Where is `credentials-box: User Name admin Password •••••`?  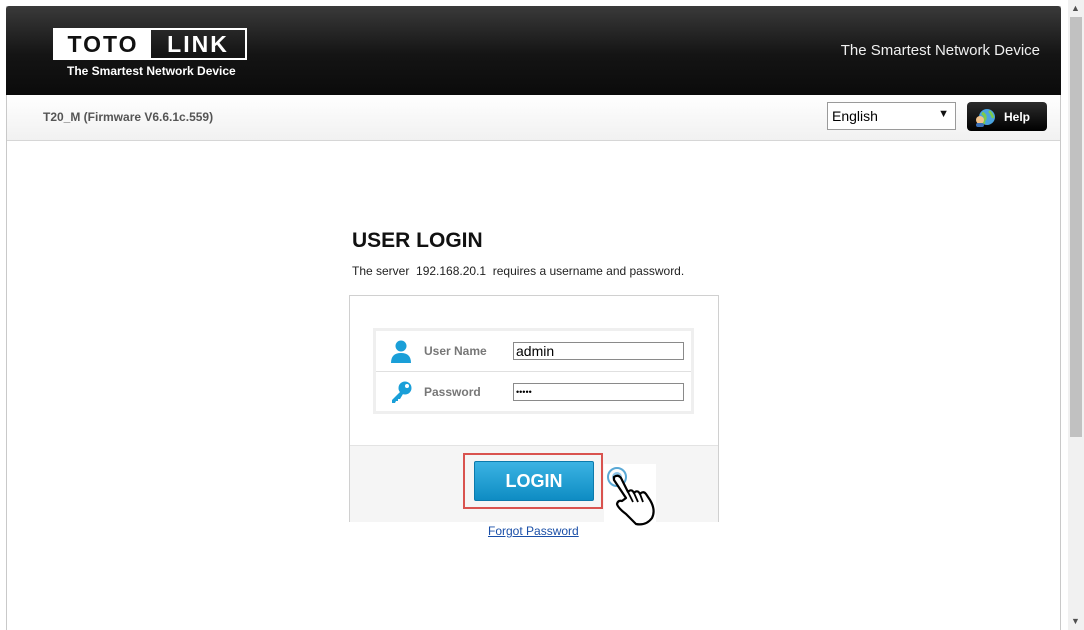 credentials-box: User Name admin Password ••••• is located at coordinates (533, 371).